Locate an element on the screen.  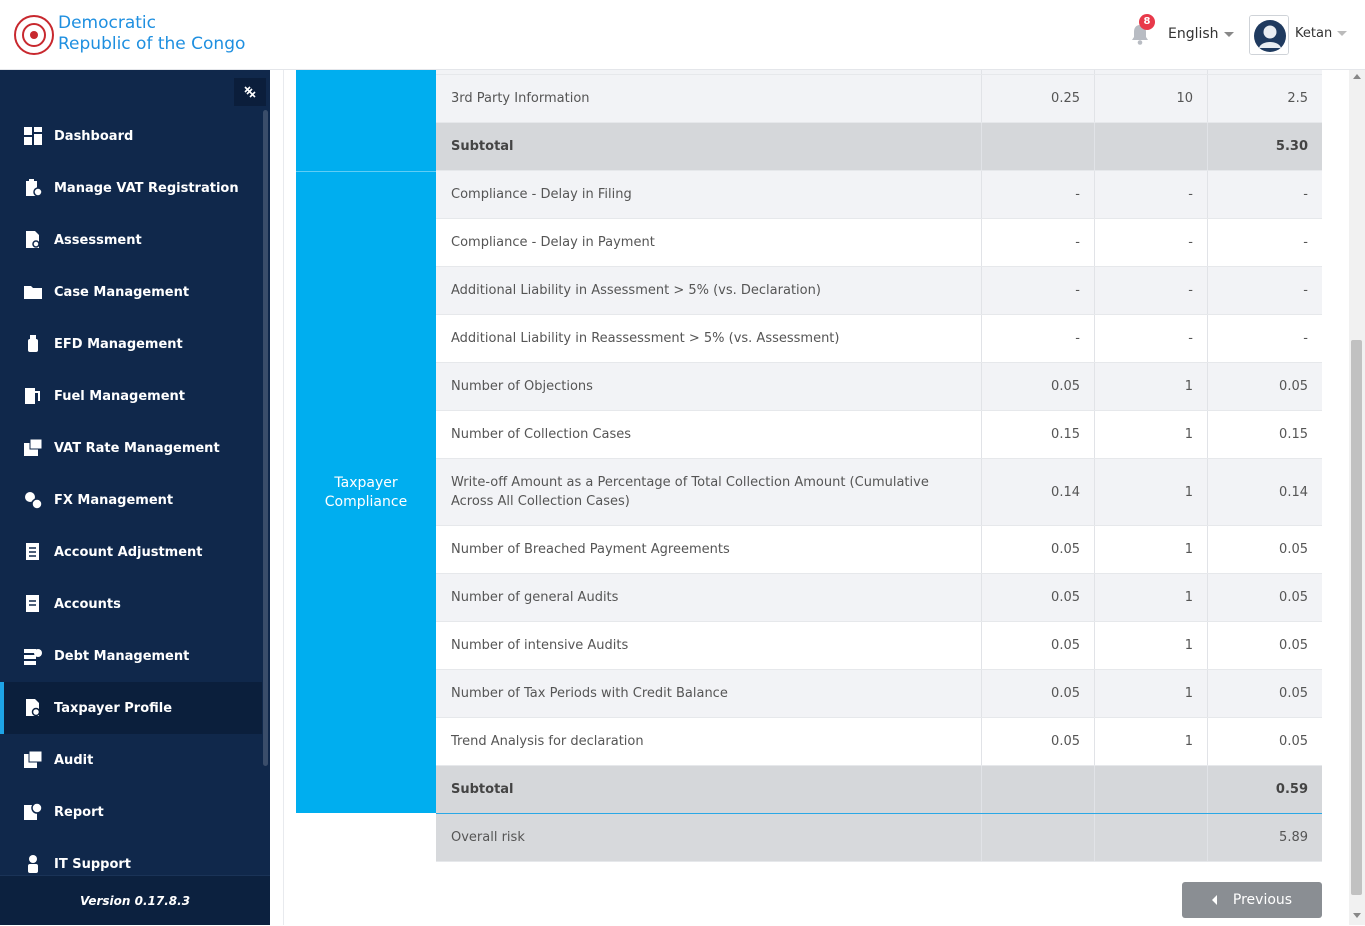
sidebar-item-label: Audit is located at coordinates (74, 760).